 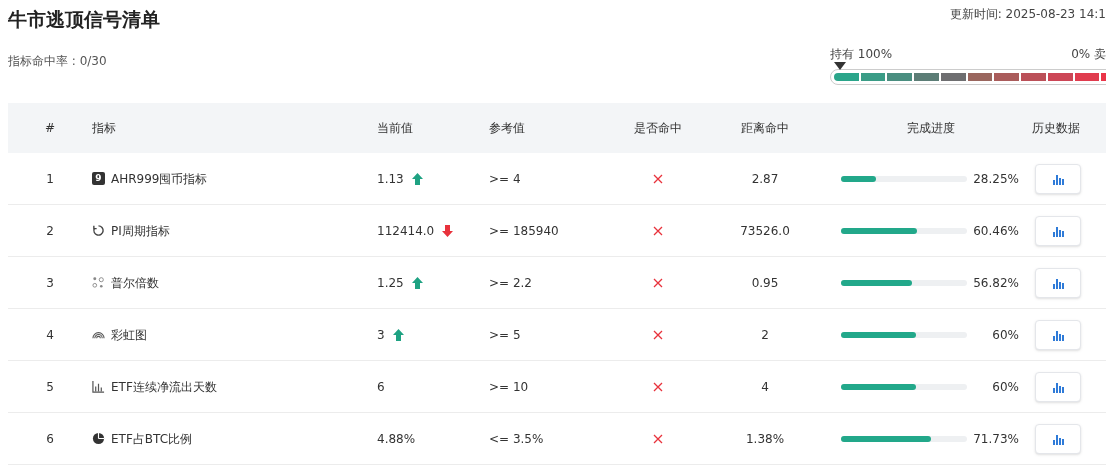 I want to click on reference-value: >= 10, so click(x=509, y=387).